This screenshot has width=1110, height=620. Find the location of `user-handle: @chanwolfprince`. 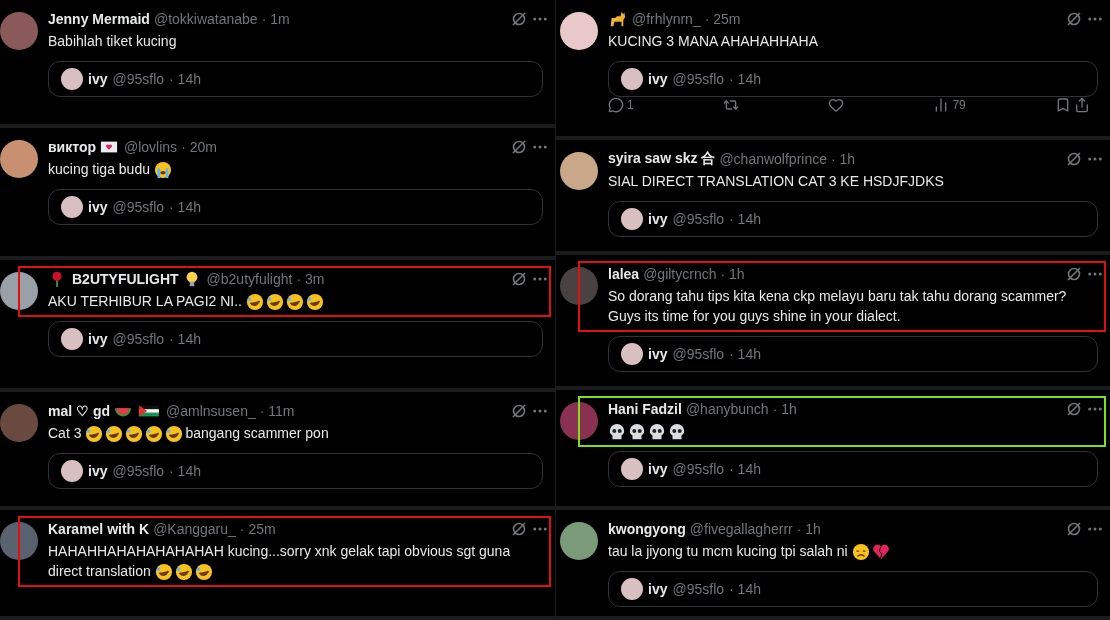

user-handle: @chanwolfprince is located at coordinates (773, 159).